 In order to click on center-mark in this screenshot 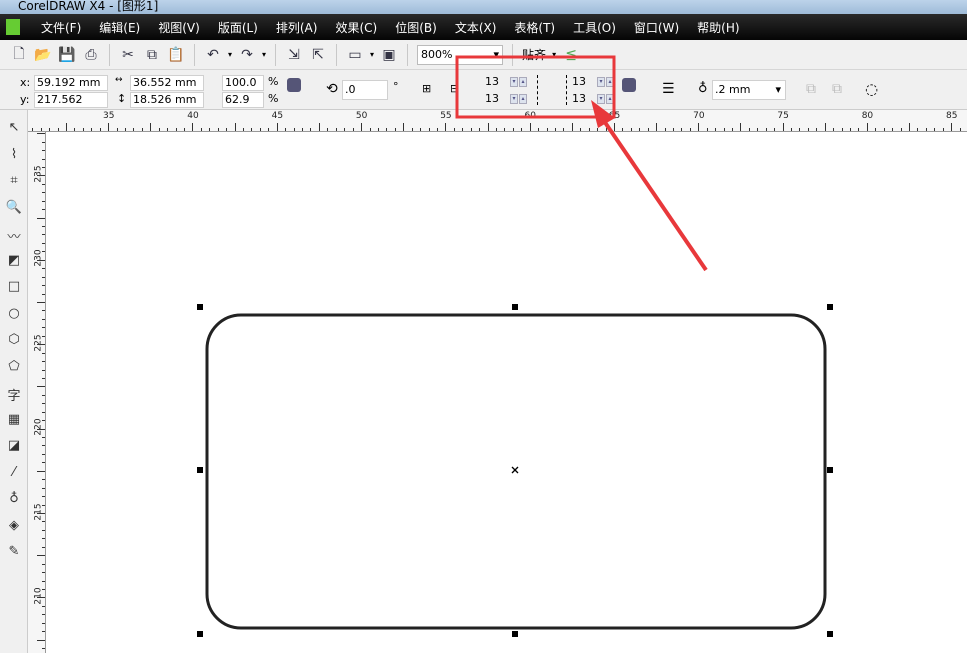, I will do `click(515, 470)`.